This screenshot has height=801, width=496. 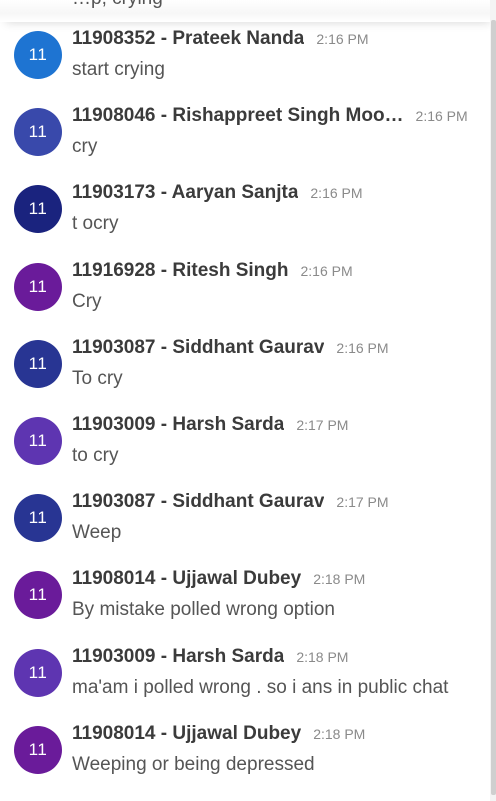 I want to click on message-text: cry, so click(x=85, y=147).